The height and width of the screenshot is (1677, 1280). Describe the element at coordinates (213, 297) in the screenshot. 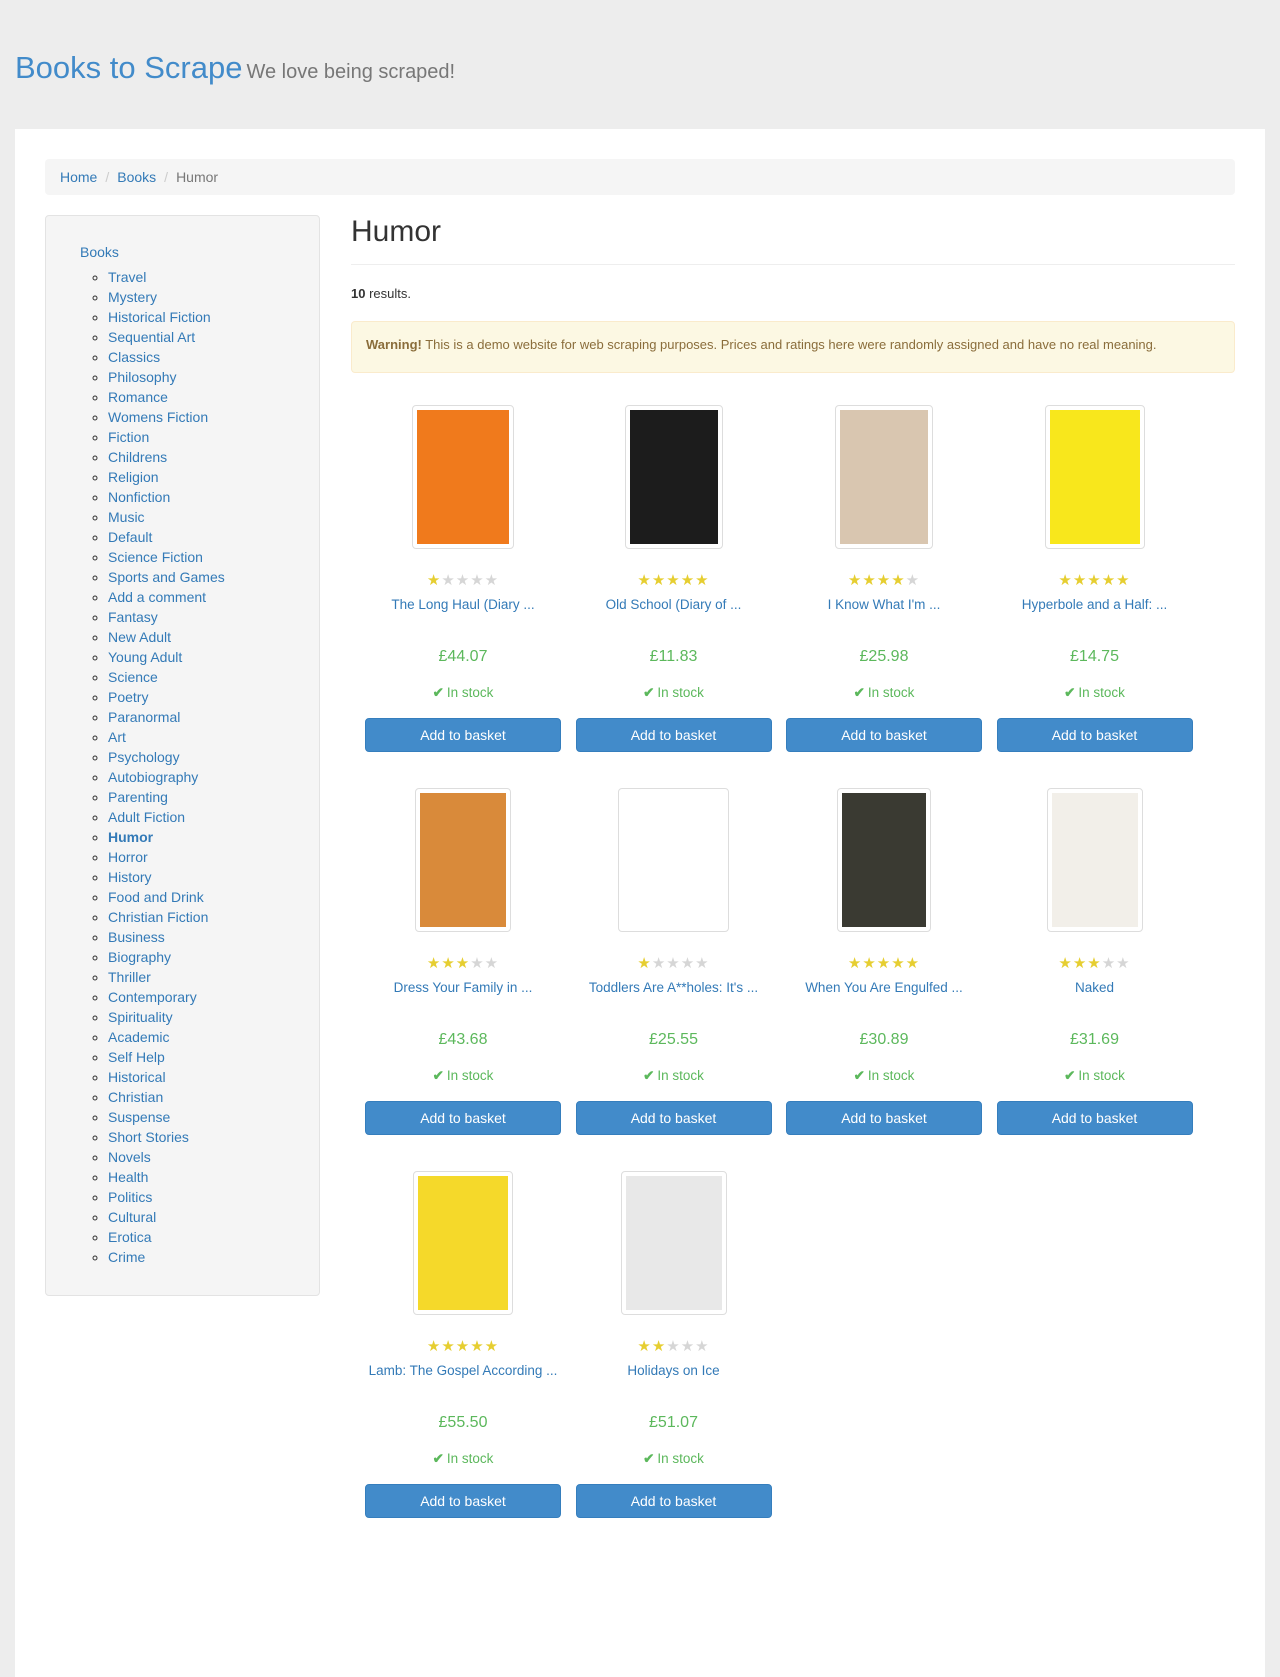

I see `sidebar-item-mystery: Mystery` at that location.